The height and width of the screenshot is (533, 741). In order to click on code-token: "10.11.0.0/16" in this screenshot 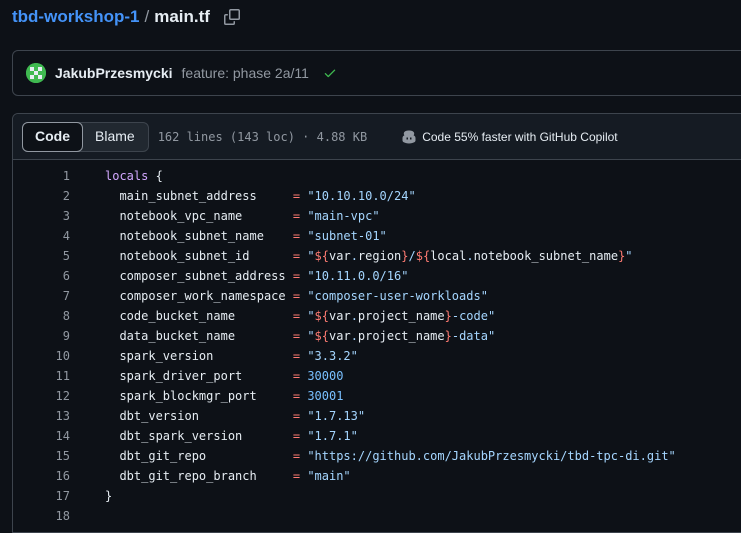, I will do `click(358, 276)`.